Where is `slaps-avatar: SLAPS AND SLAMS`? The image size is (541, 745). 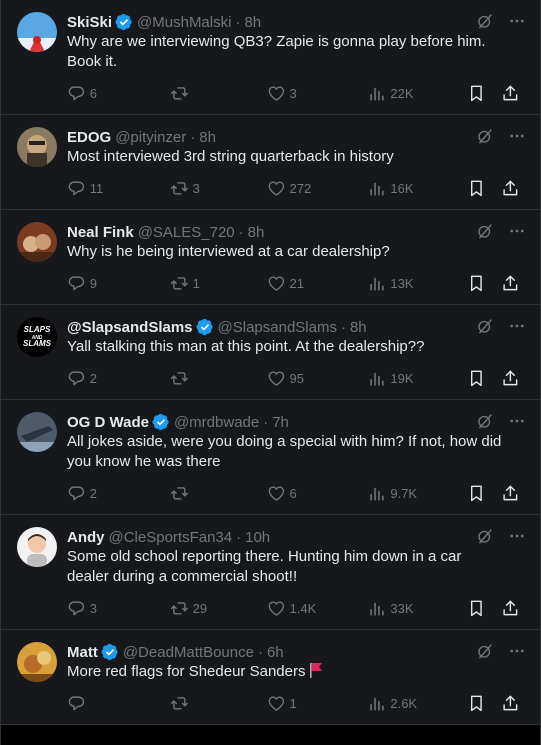
slaps-avatar: SLAPS AND SLAMS is located at coordinates (37, 337).